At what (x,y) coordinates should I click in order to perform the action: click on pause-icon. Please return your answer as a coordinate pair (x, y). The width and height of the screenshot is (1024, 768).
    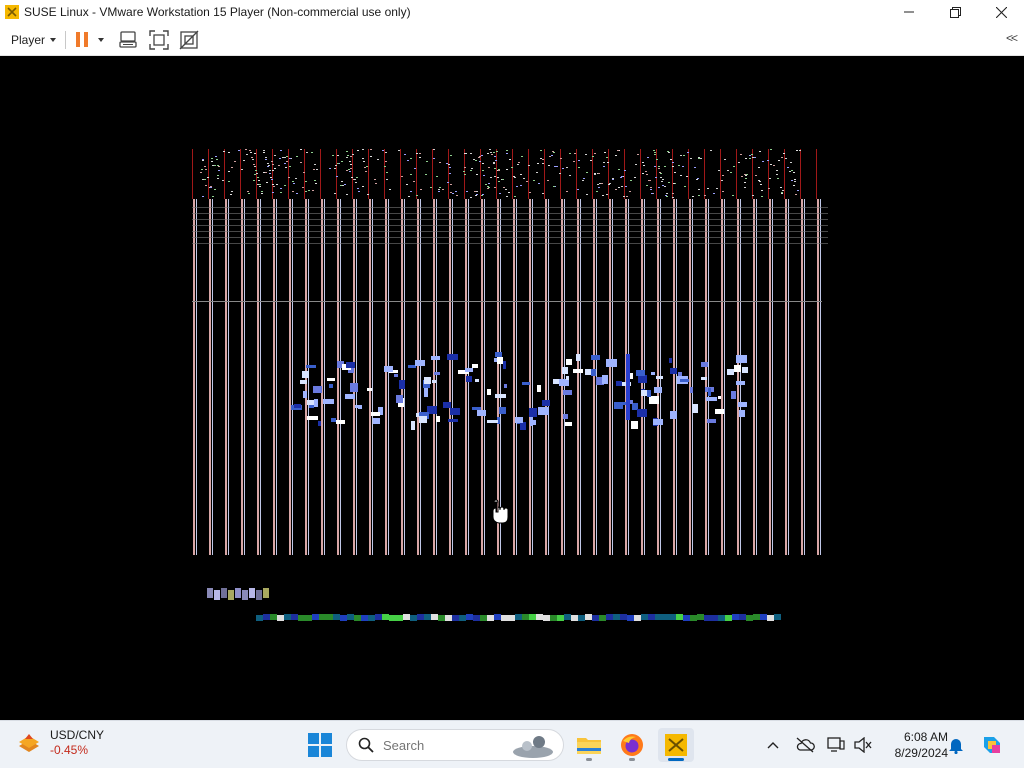
    Looking at the image, I should click on (78, 39).